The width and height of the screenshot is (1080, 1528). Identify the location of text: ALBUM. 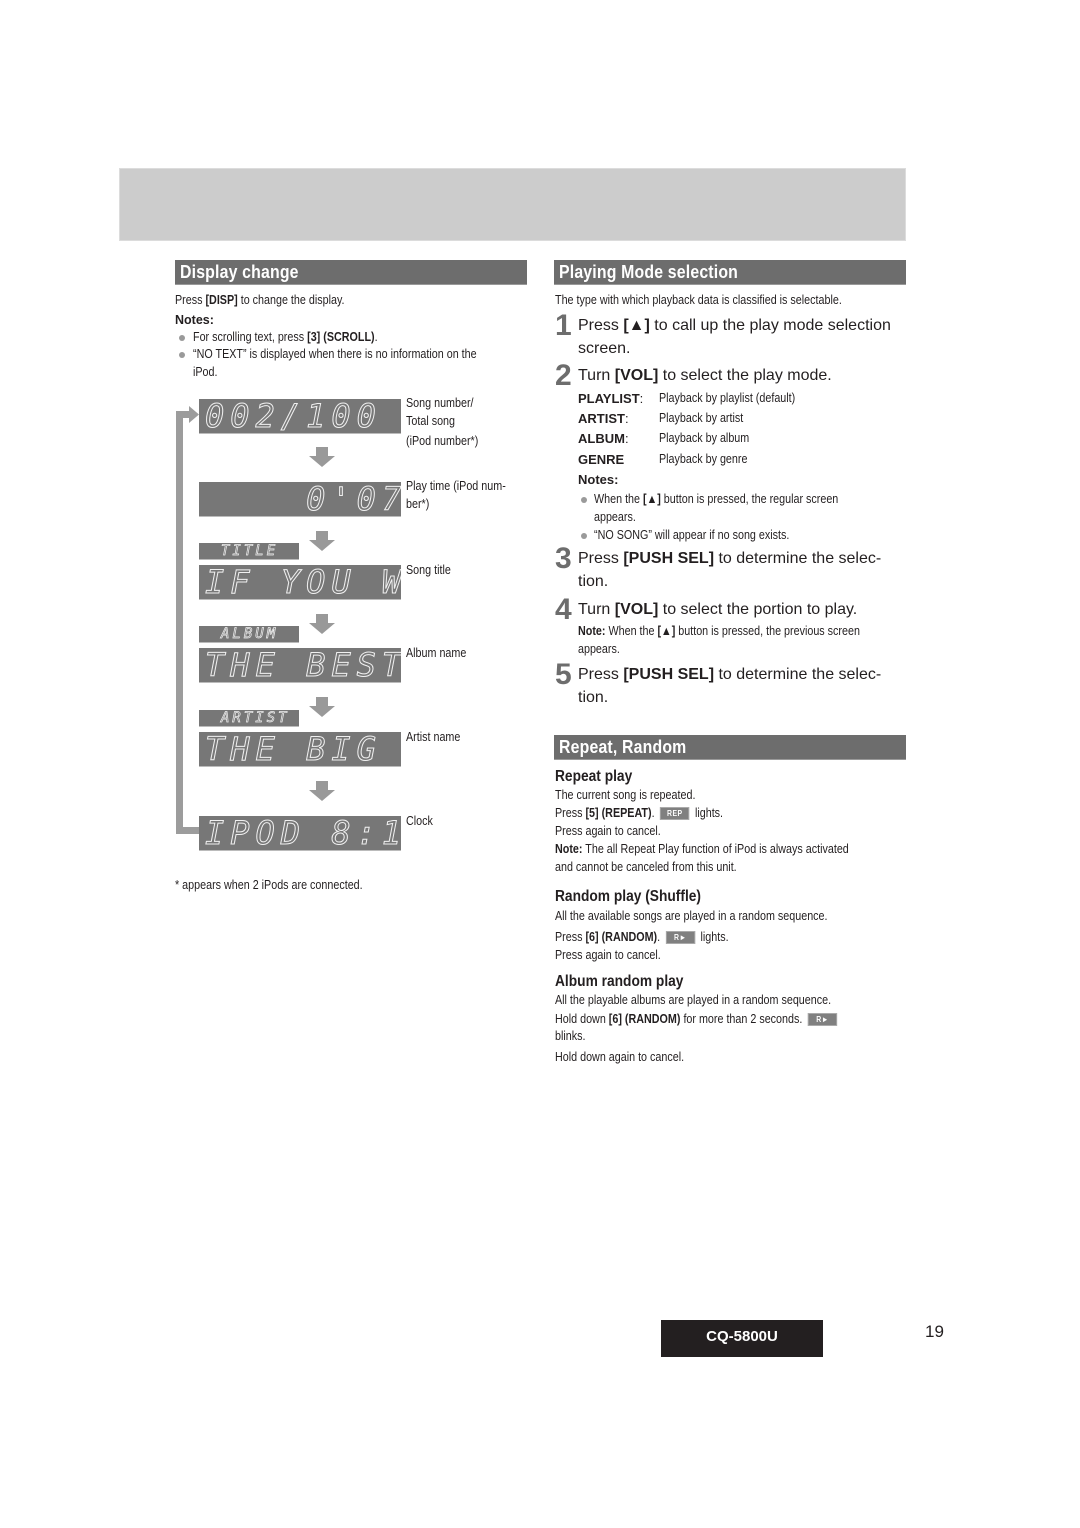
(601, 438).